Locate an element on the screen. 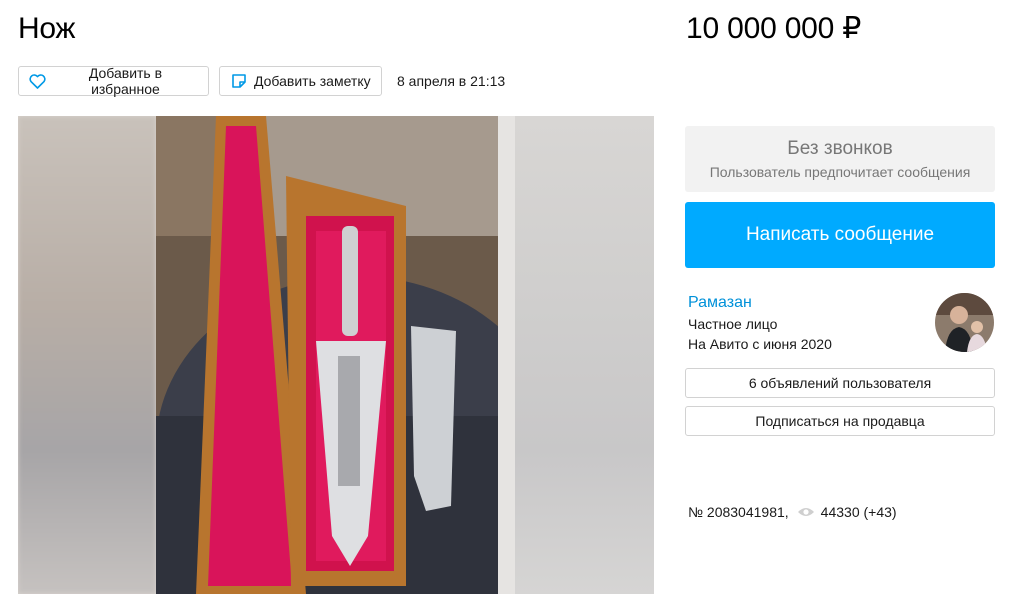 This screenshot has height=599, width=1022. seller-name-link: Рамазан is located at coordinates (720, 303).